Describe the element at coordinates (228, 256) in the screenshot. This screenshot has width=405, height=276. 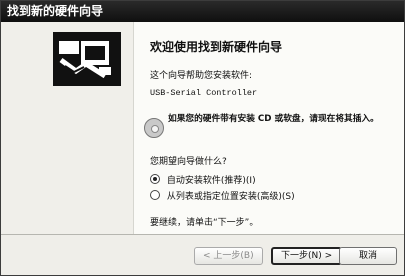
I see `back-button: < 上一步(B)` at that location.